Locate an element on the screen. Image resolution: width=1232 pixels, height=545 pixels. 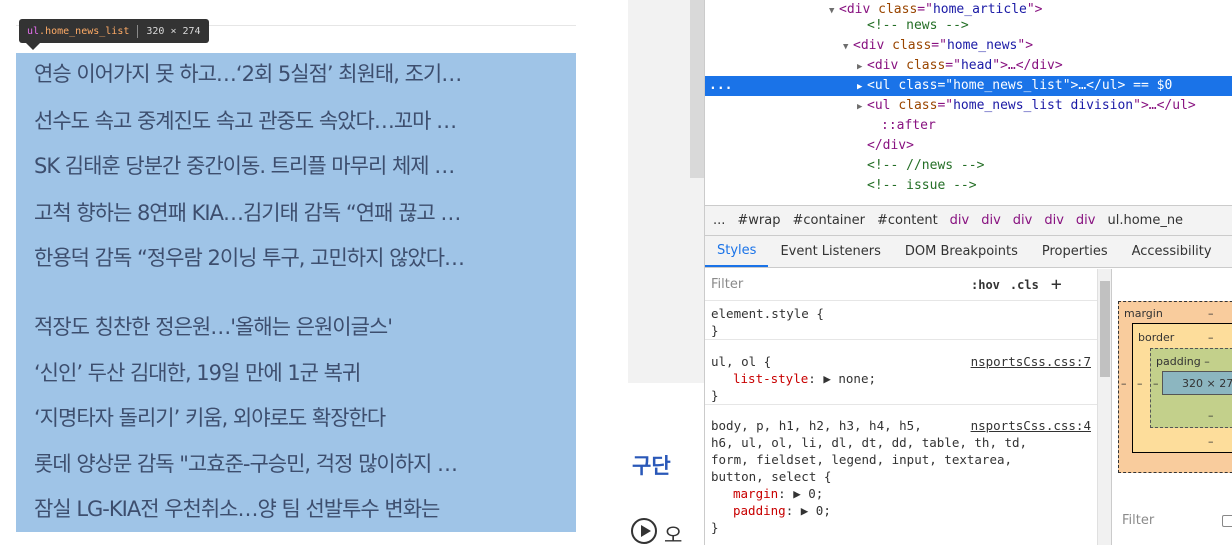
collapse-triangle-icon: ▼ is located at coordinates (848, 47).